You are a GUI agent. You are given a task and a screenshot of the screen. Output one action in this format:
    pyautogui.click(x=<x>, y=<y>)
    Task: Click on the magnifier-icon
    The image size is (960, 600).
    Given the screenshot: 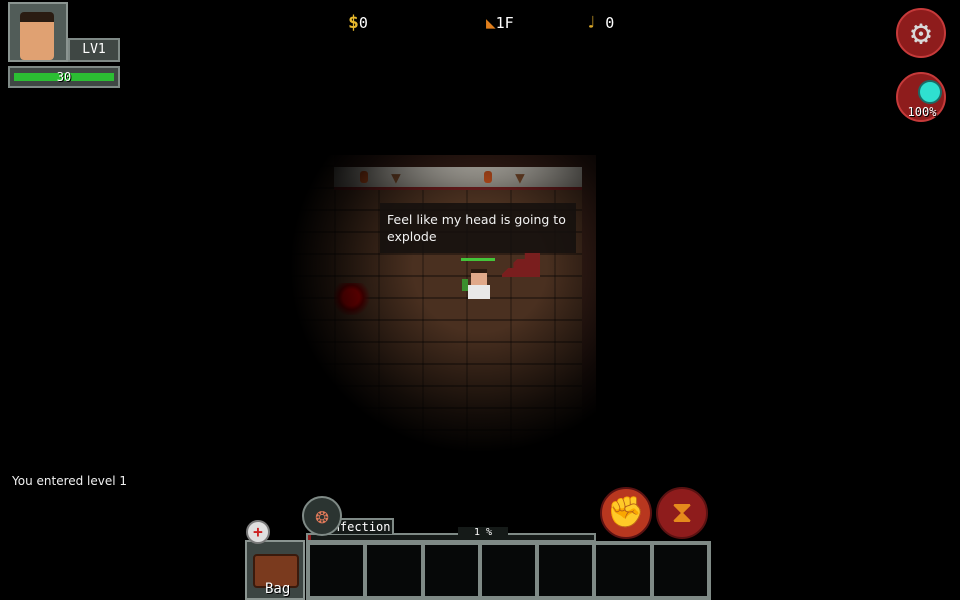 What is the action you would take?
    pyautogui.click(x=930, y=92)
    